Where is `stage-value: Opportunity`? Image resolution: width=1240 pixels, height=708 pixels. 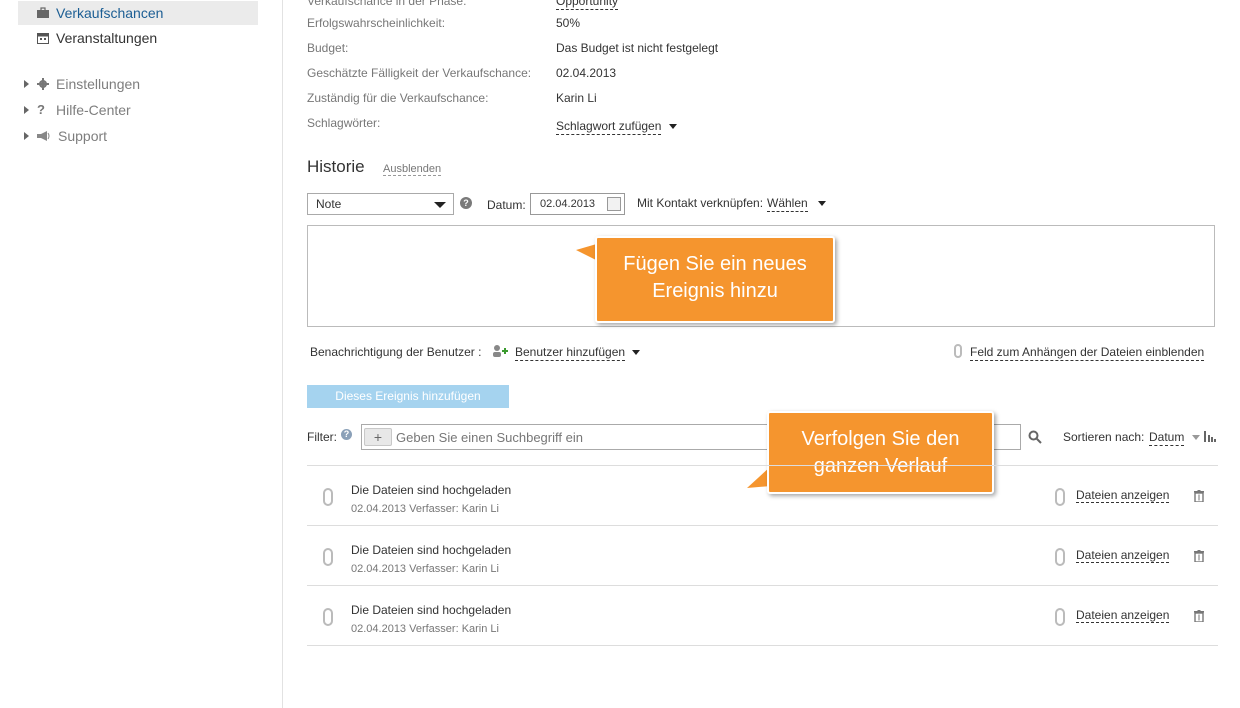 stage-value: Opportunity is located at coordinates (587, 5).